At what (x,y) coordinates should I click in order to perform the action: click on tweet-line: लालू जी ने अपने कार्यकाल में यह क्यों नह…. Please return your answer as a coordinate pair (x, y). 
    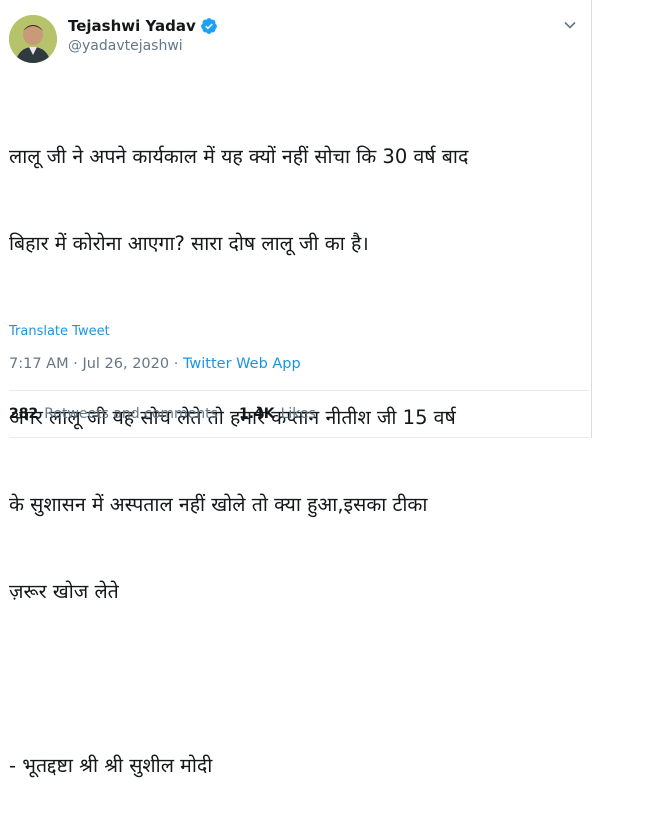
    Looking at the image, I should click on (239, 156).